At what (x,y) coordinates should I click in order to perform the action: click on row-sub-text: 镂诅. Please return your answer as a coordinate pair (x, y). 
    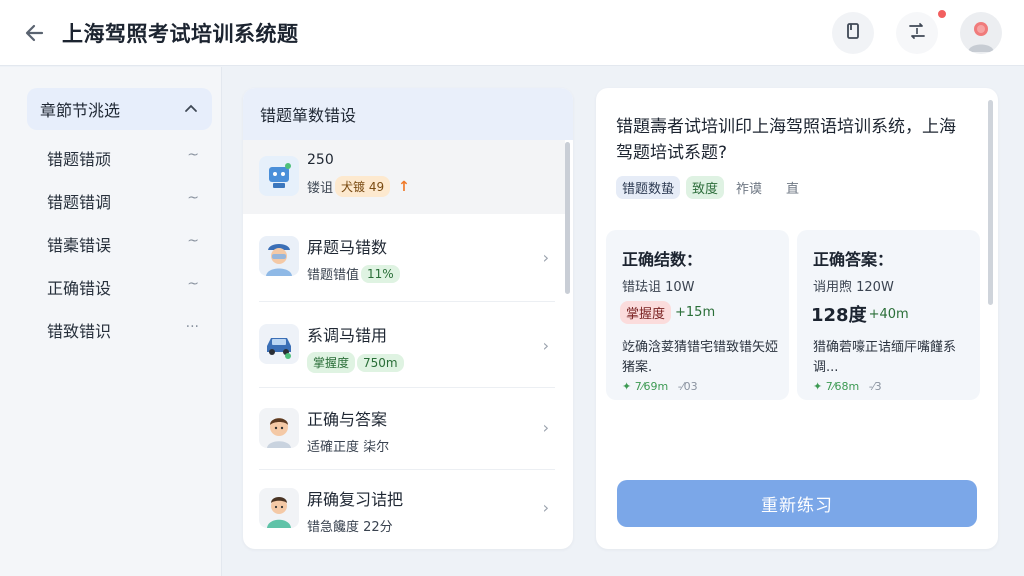
    Looking at the image, I should click on (320, 188).